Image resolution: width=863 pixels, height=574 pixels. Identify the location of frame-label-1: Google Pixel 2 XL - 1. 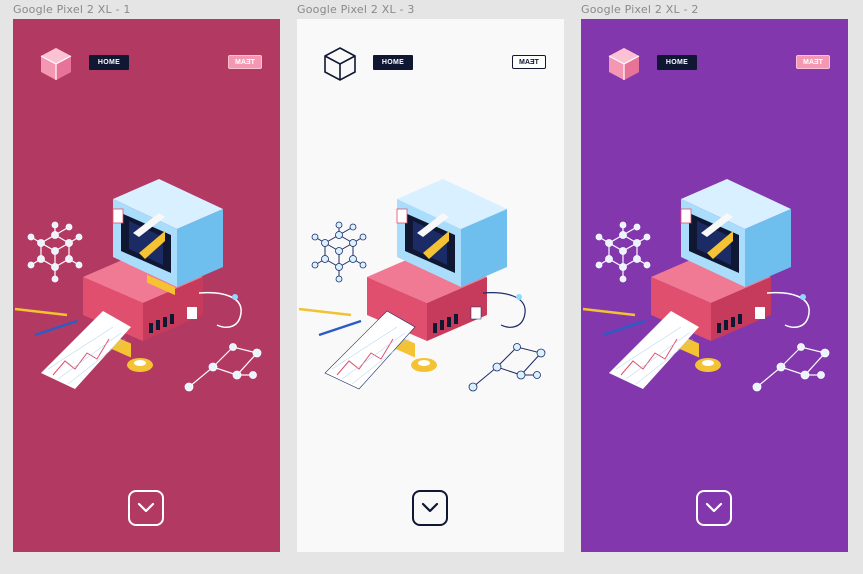
(72, 9).